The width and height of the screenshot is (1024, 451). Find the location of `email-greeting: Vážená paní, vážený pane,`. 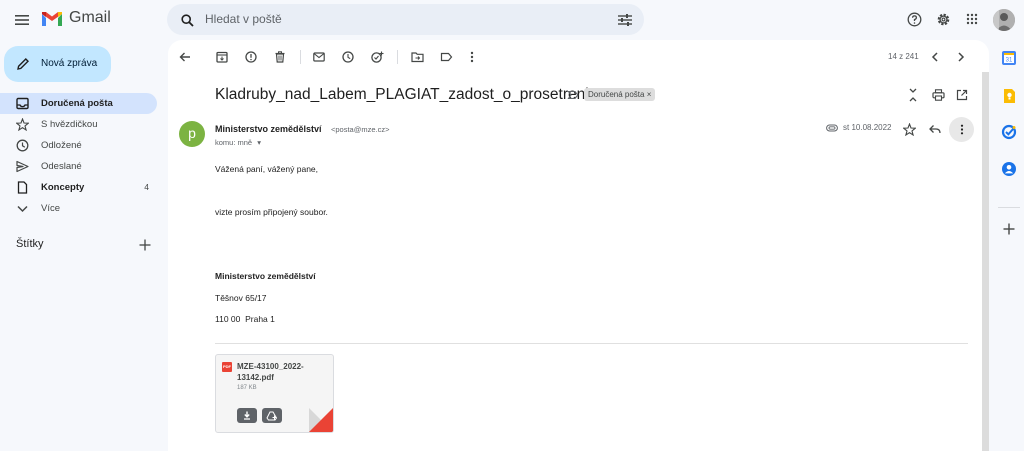

email-greeting: Vážená paní, vážený pane, is located at coordinates (267, 169).